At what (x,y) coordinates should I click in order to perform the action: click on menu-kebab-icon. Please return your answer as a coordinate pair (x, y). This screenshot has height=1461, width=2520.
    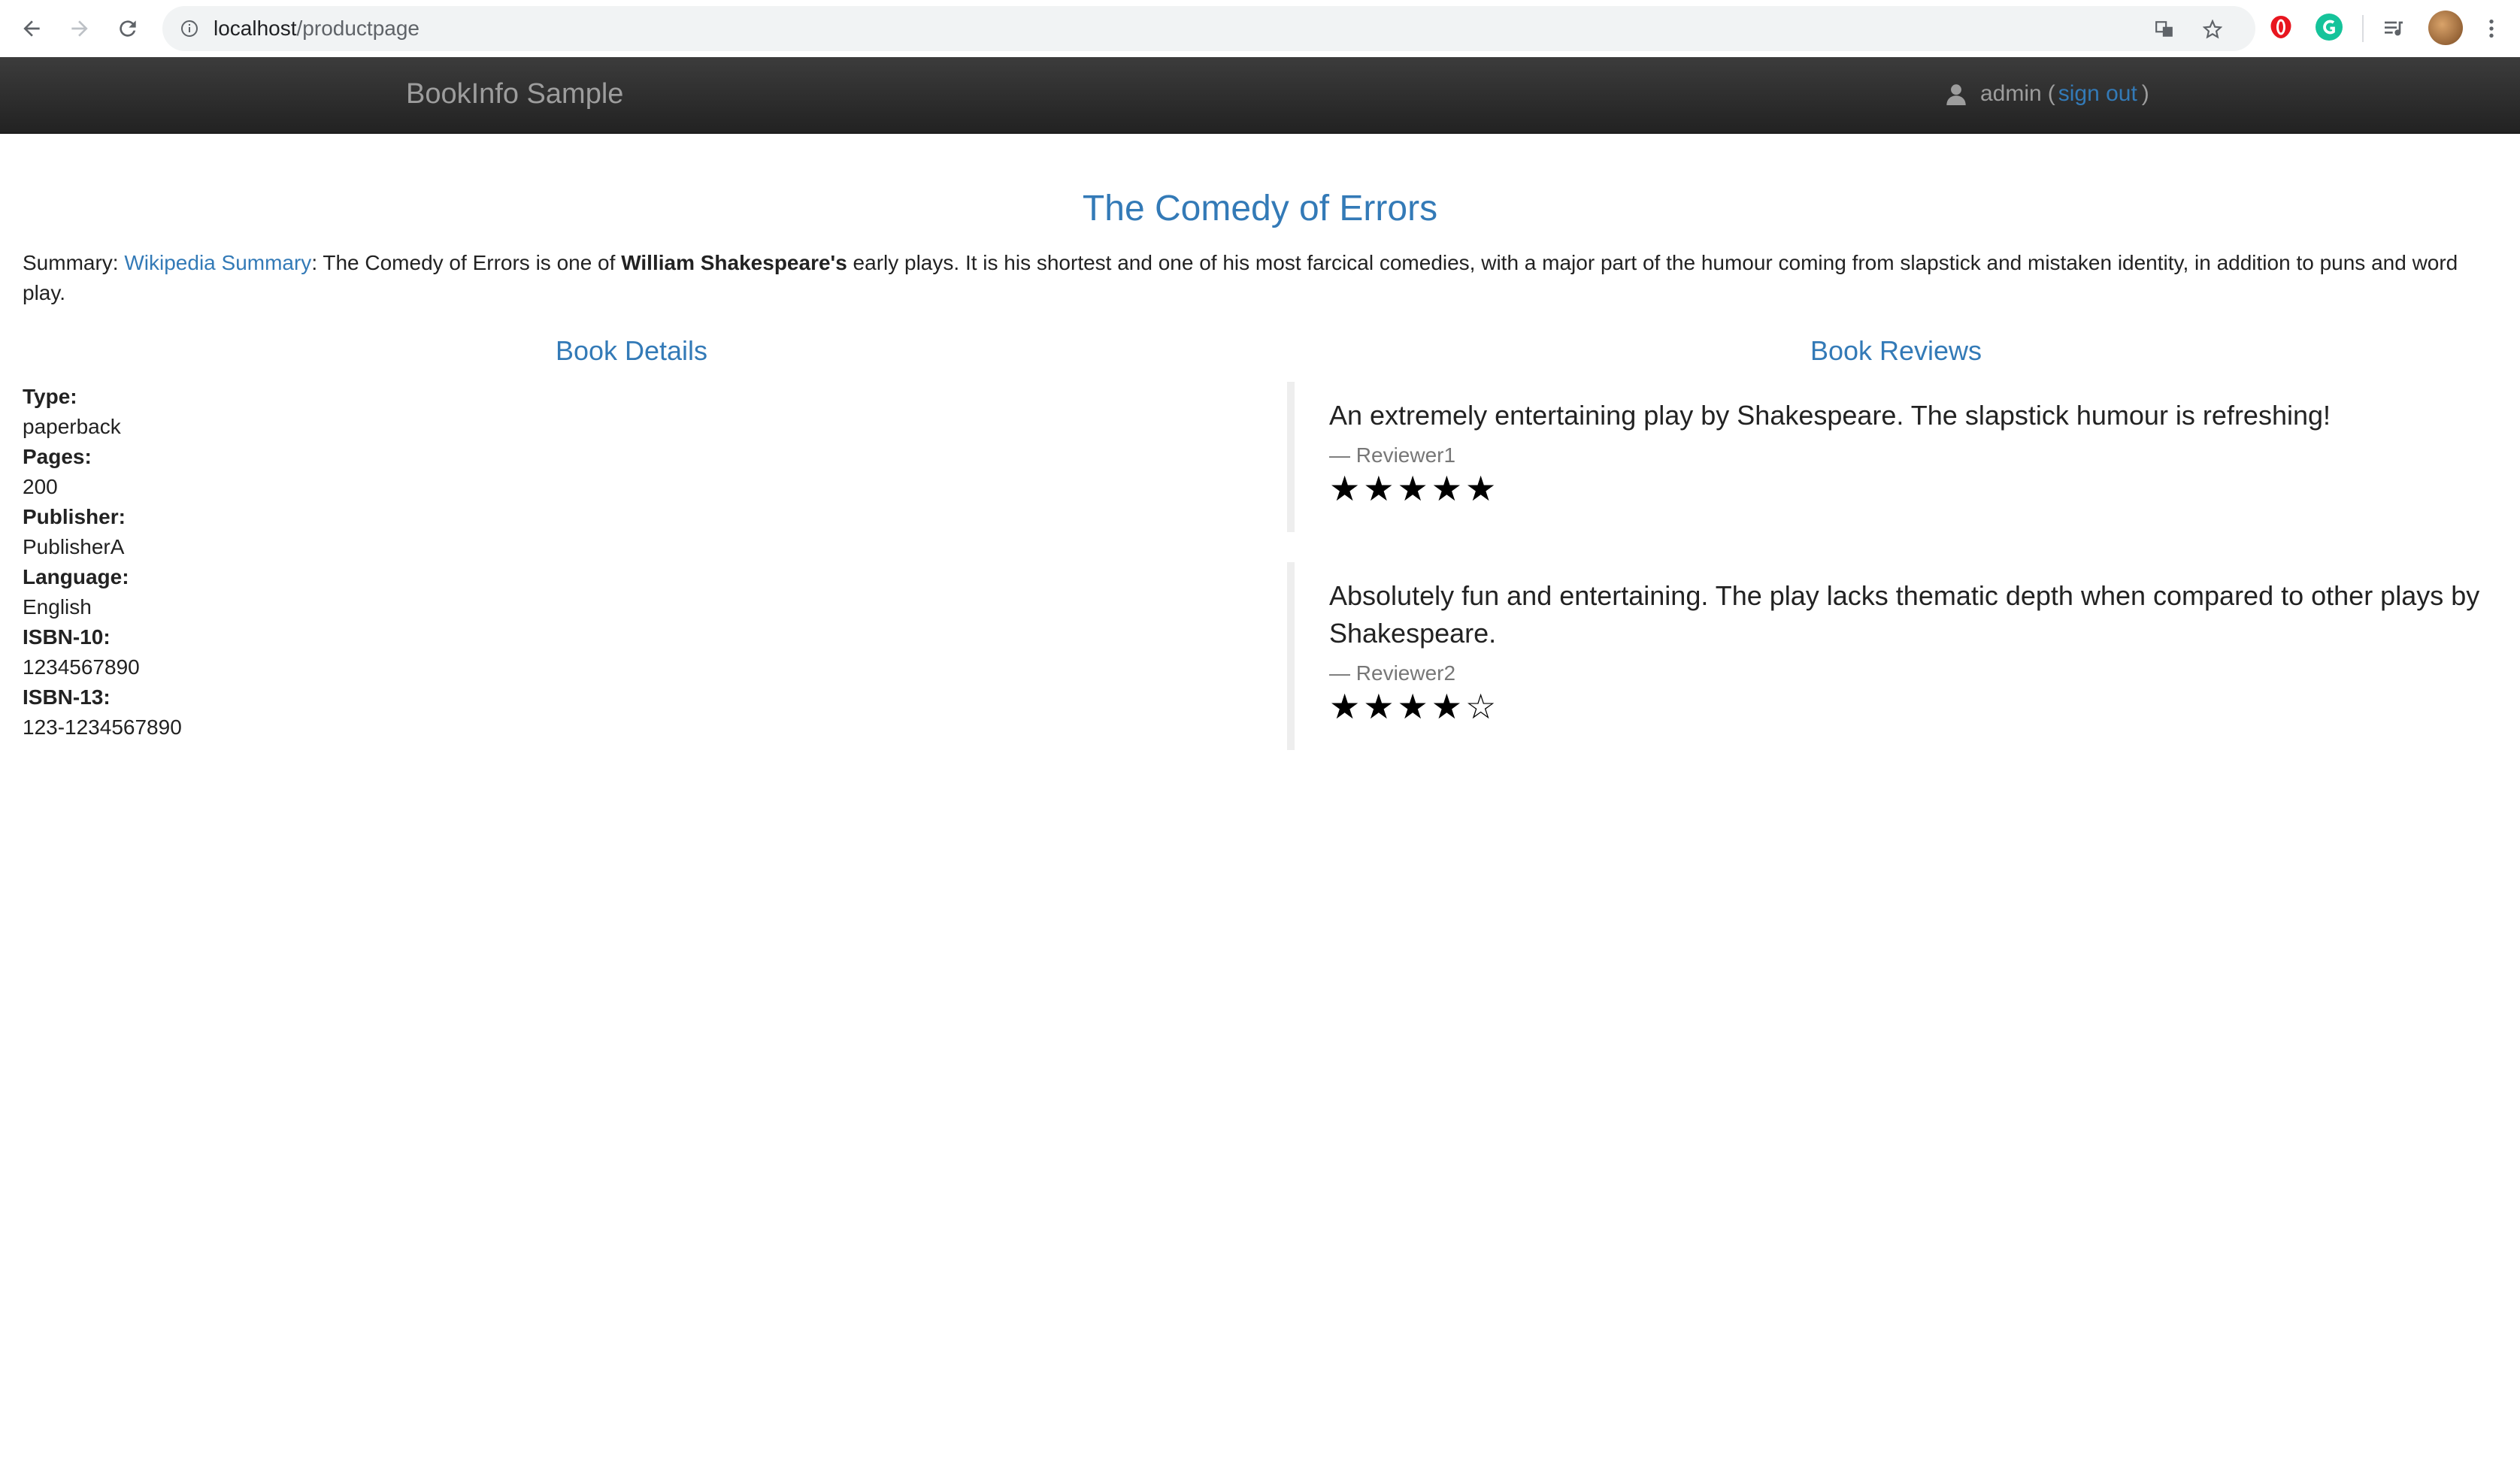
    Looking at the image, I should click on (2491, 28).